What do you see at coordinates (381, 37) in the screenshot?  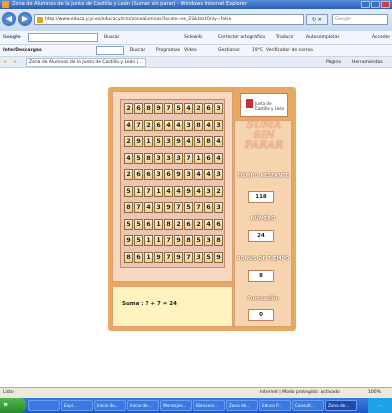 I see `google-signin-link: Acceder` at bounding box center [381, 37].